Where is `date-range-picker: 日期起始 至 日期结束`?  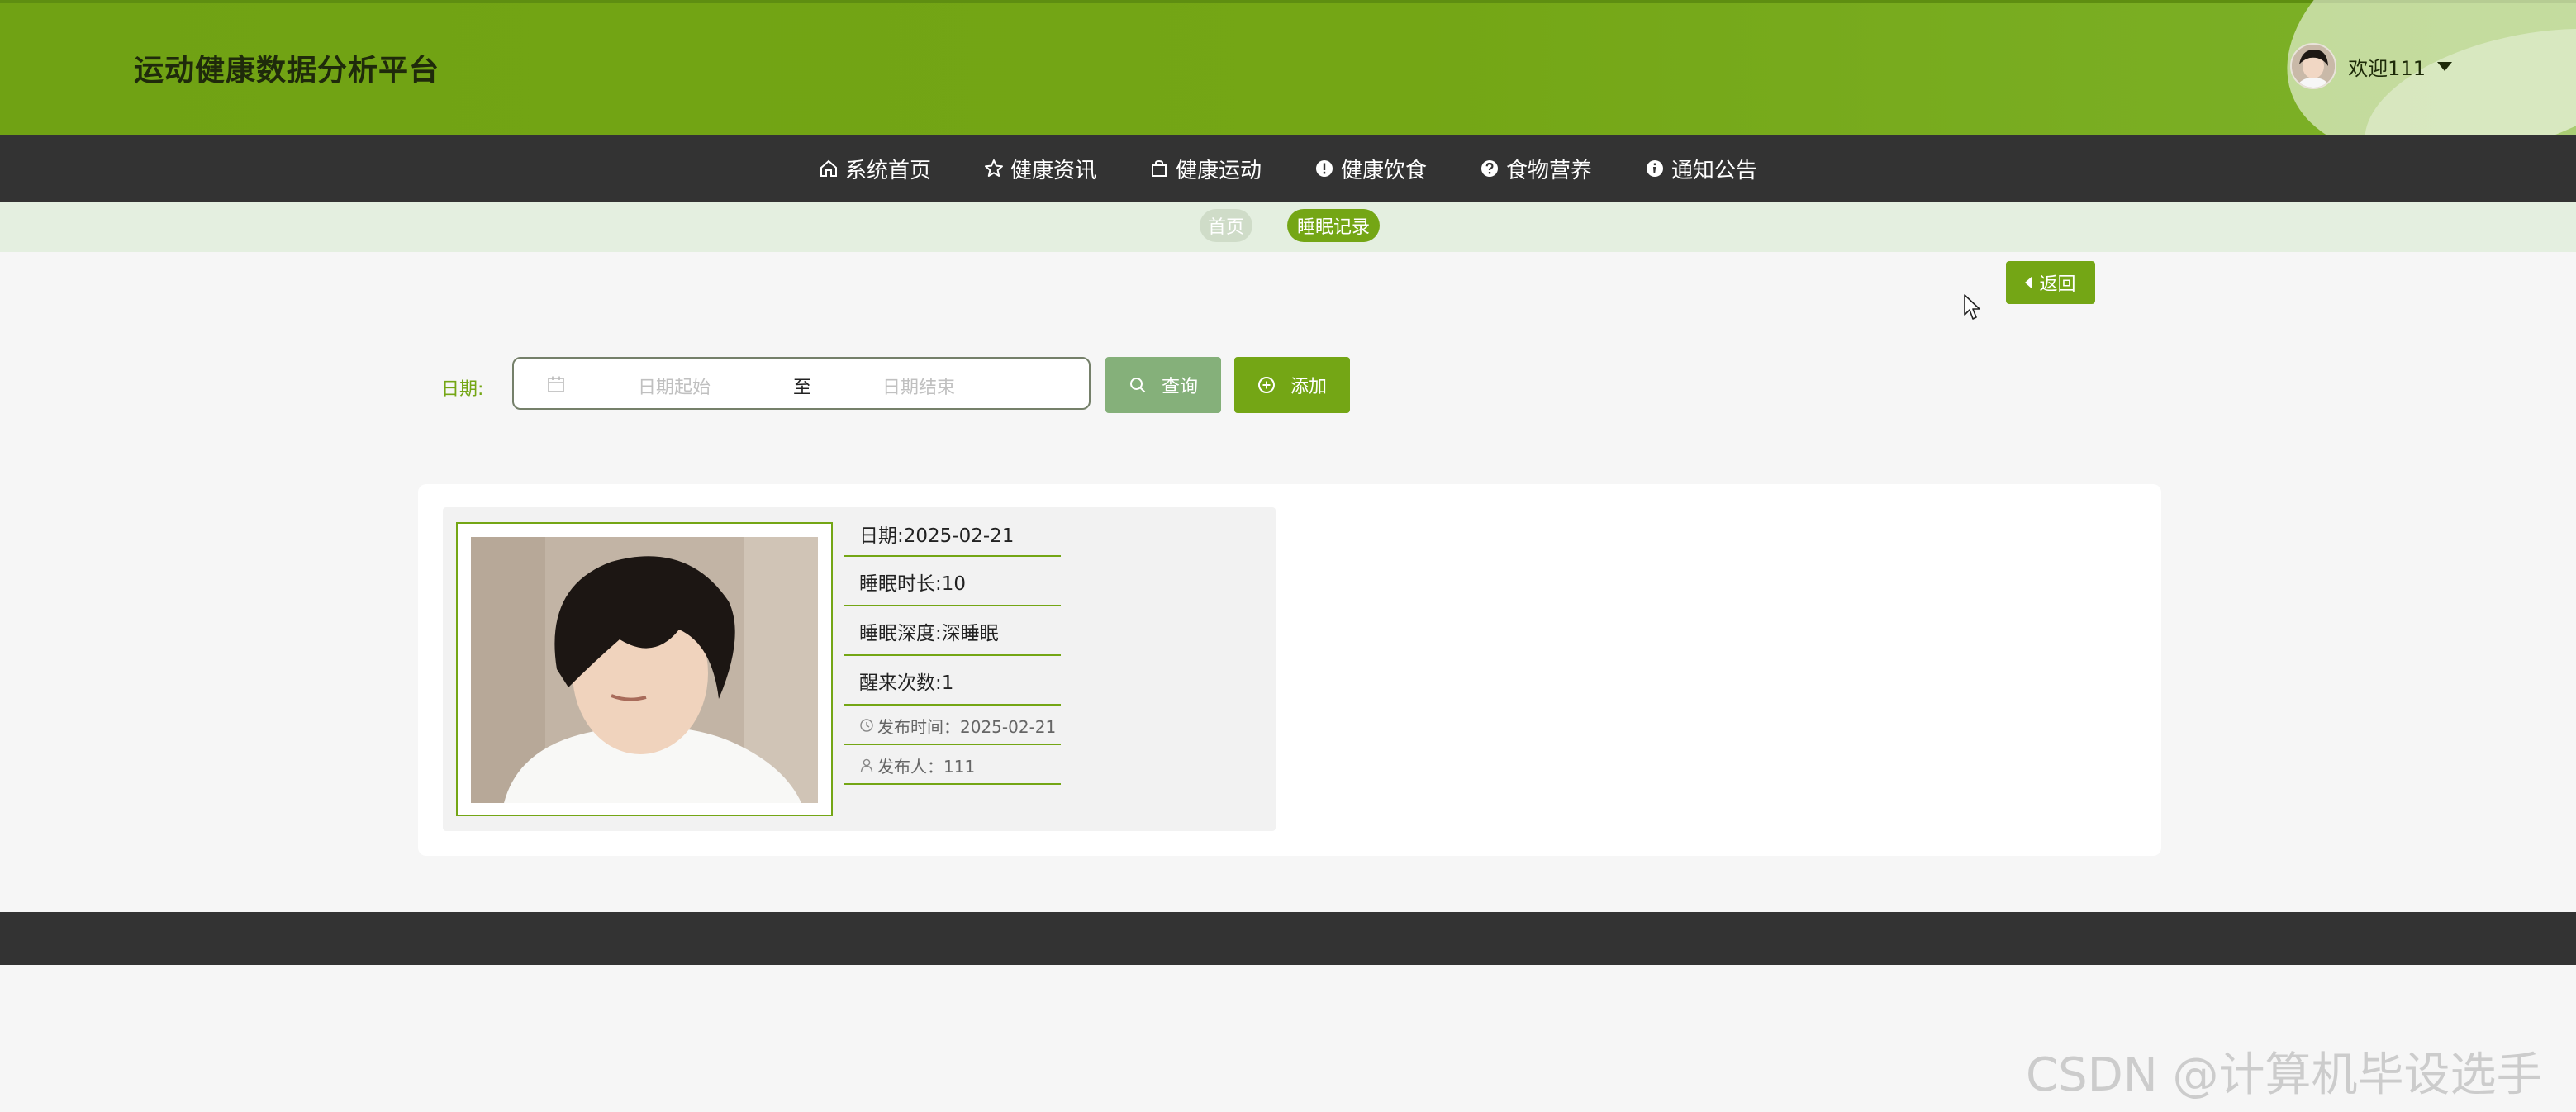 date-range-picker: 日期起始 至 日期结束 is located at coordinates (801, 383).